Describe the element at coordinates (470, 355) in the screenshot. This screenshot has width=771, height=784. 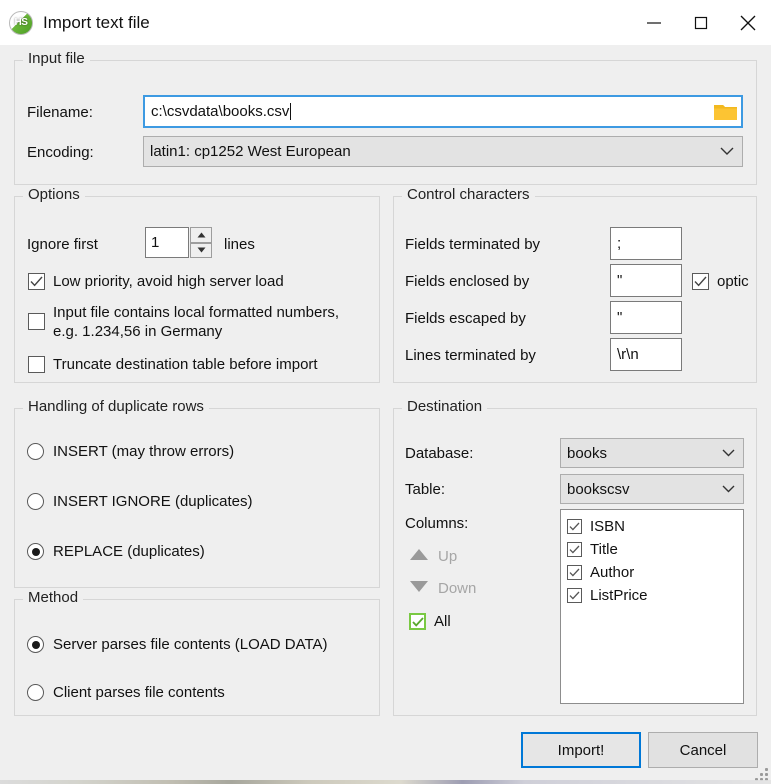
I see `lines-terminated-label: Lines terminated by` at that location.